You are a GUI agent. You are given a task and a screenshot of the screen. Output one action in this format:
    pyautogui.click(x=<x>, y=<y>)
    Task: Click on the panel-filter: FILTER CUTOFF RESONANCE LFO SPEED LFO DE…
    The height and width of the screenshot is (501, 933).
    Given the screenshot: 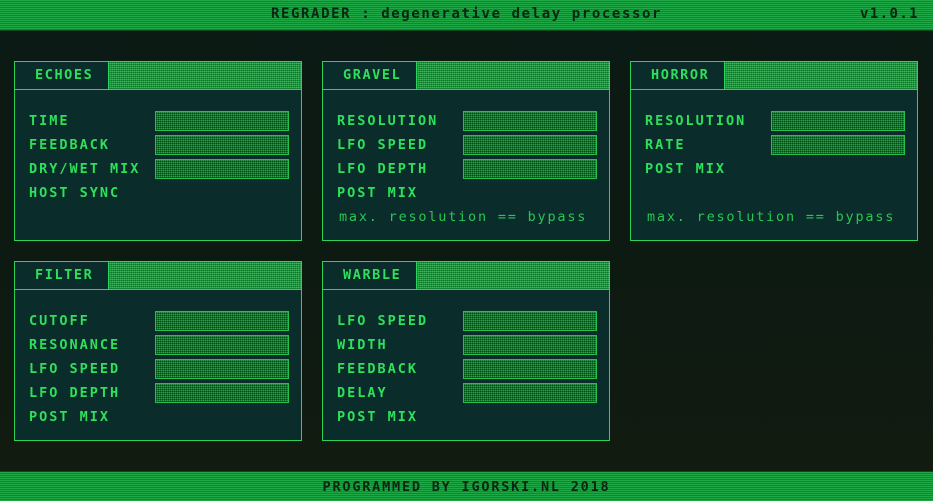 What is the action you would take?
    pyautogui.click(x=158, y=351)
    